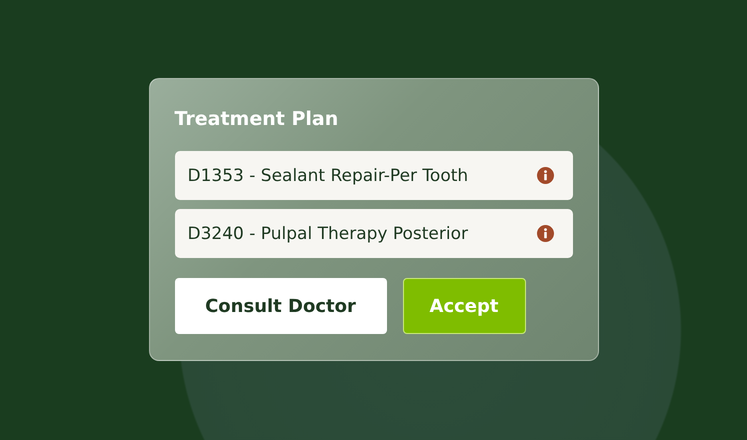 The width and height of the screenshot is (747, 440). What do you see at coordinates (328, 234) in the screenshot?
I see `procedure-label: D3240 - Pulpal Therapy Posterior` at bounding box center [328, 234].